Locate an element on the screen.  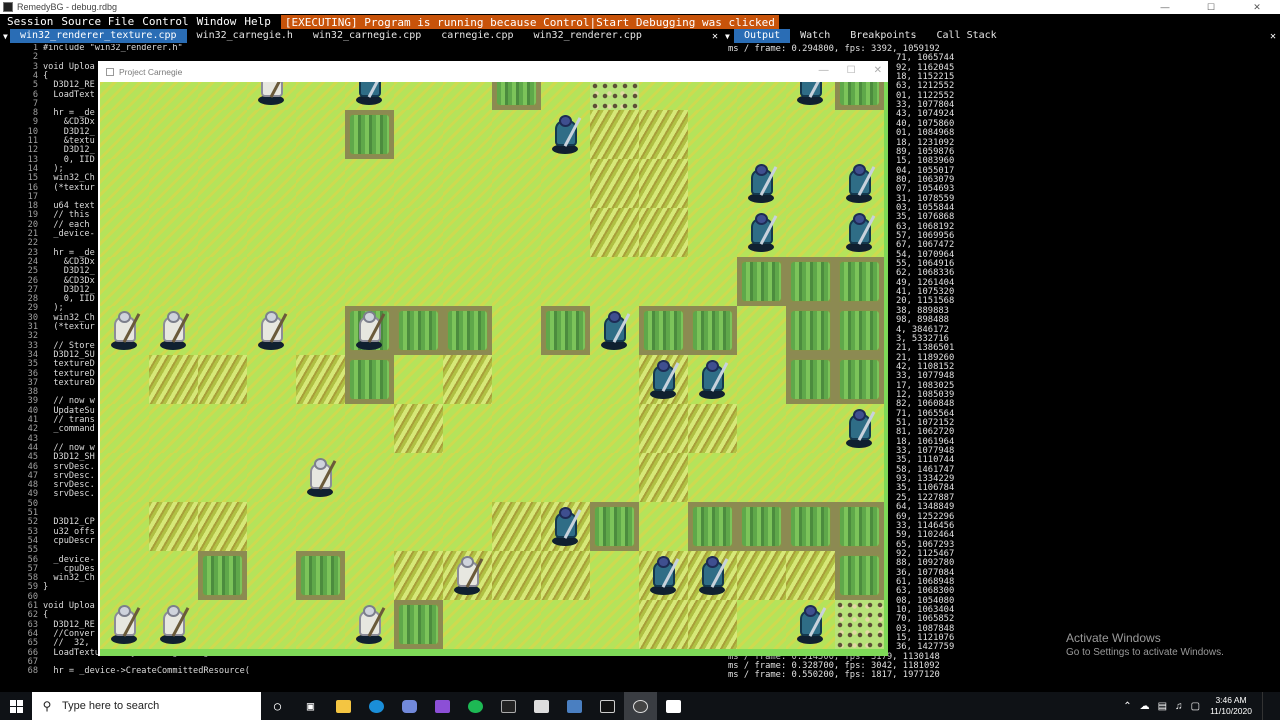
taskbar-search: ⚲ Type here to search is located at coordinates (146, 706).